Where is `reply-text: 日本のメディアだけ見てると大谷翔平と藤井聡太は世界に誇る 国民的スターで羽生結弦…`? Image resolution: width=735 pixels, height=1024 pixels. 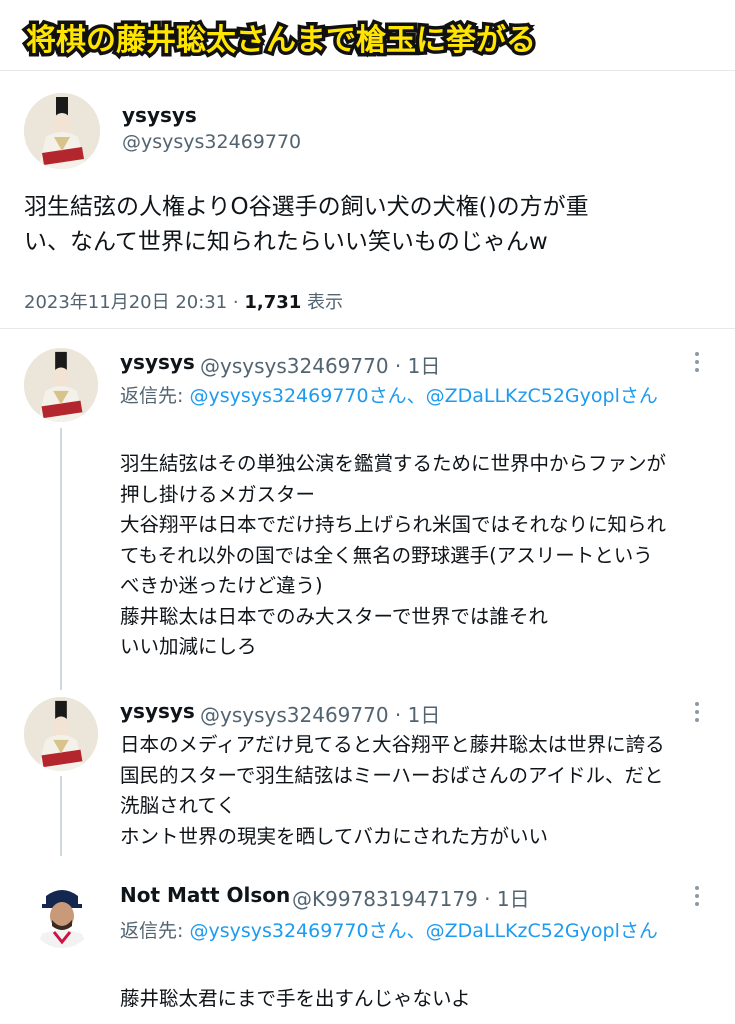 reply-text: 日本のメディアだけ見てると大谷翔平と藤井聡太は世界に誇る 国民的スターで羽生結弦… is located at coordinates (392, 790).